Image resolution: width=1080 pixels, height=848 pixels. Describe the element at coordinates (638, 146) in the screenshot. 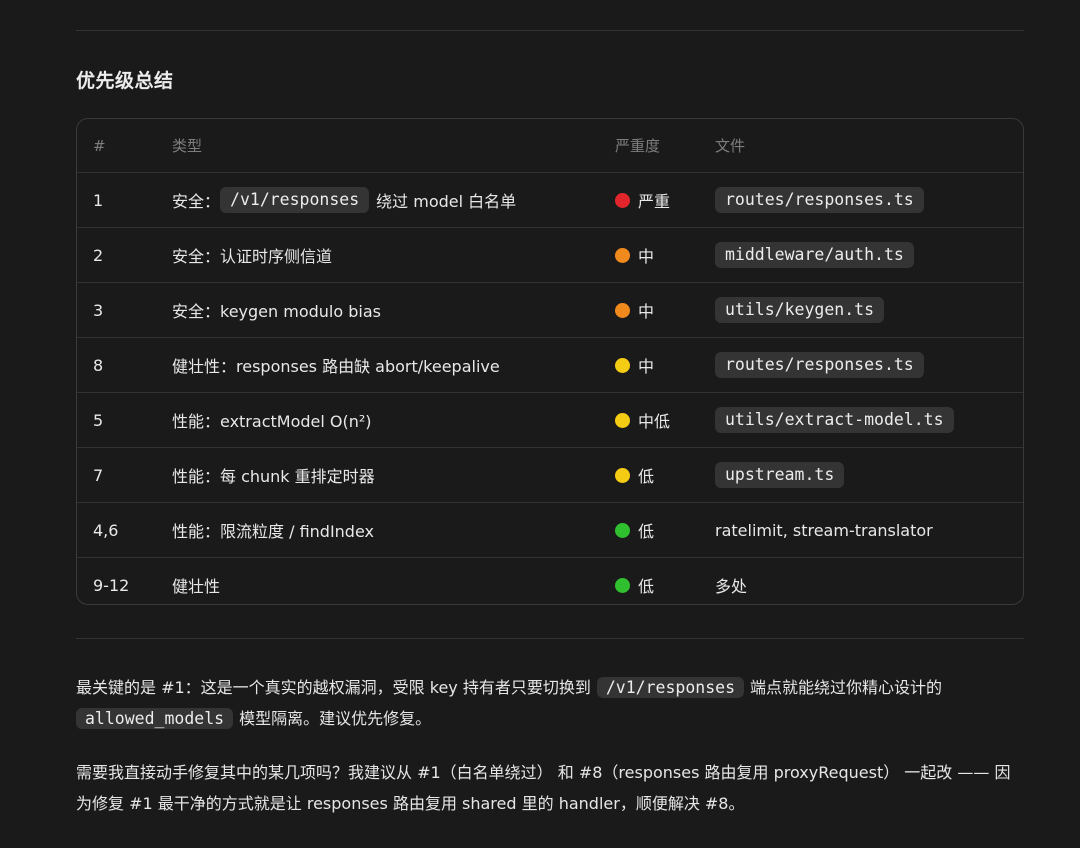

I see `header-severity: 严重度` at that location.